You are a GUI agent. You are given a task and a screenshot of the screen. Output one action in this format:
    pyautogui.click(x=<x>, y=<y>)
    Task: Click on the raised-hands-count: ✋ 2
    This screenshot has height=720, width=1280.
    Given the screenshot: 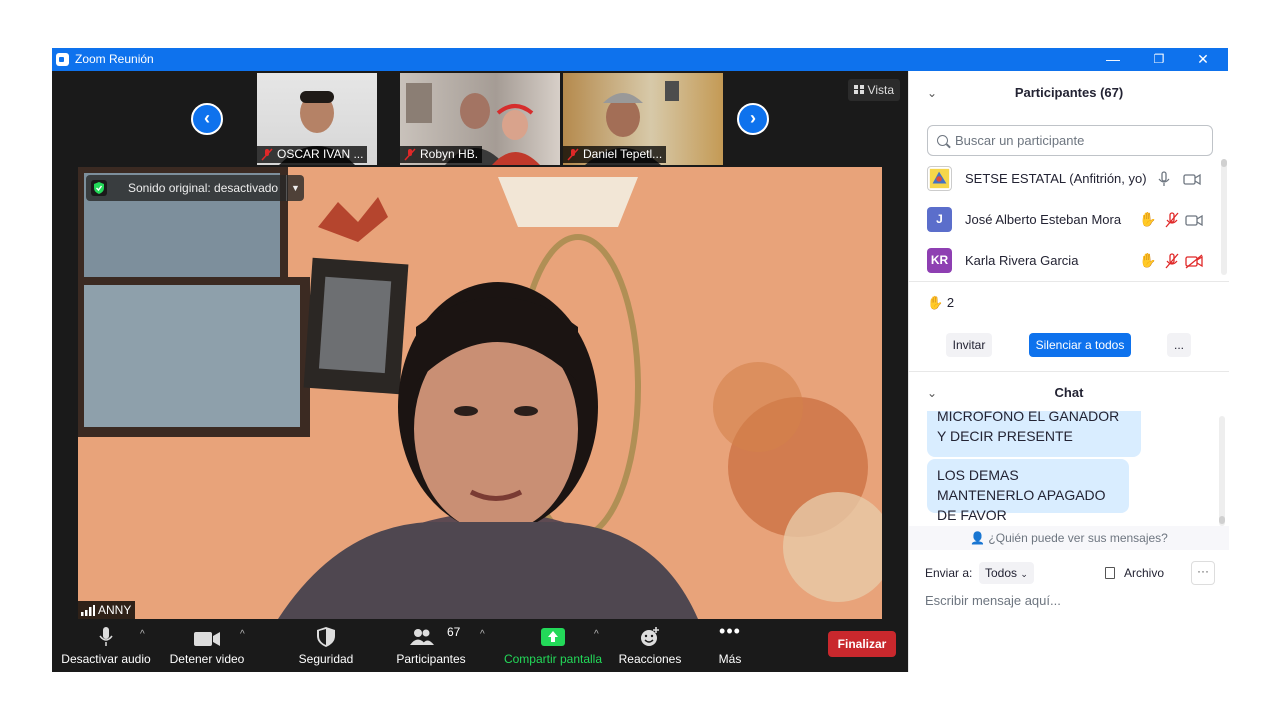 What is the action you would take?
    pyautogui.click(x=941, y=302)
    